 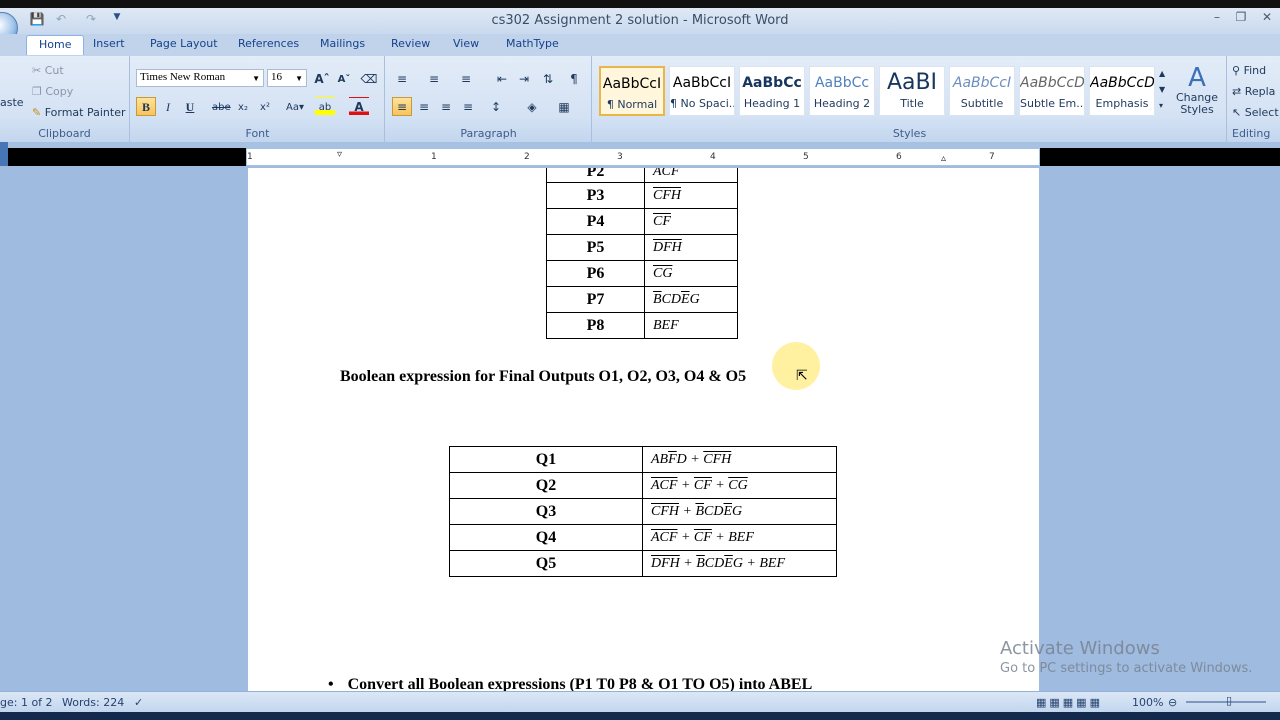 What do you see at coordinates (243, 106) in the screenshot?
I see `subscript-button: x₂` at bounding box center [243, 106].